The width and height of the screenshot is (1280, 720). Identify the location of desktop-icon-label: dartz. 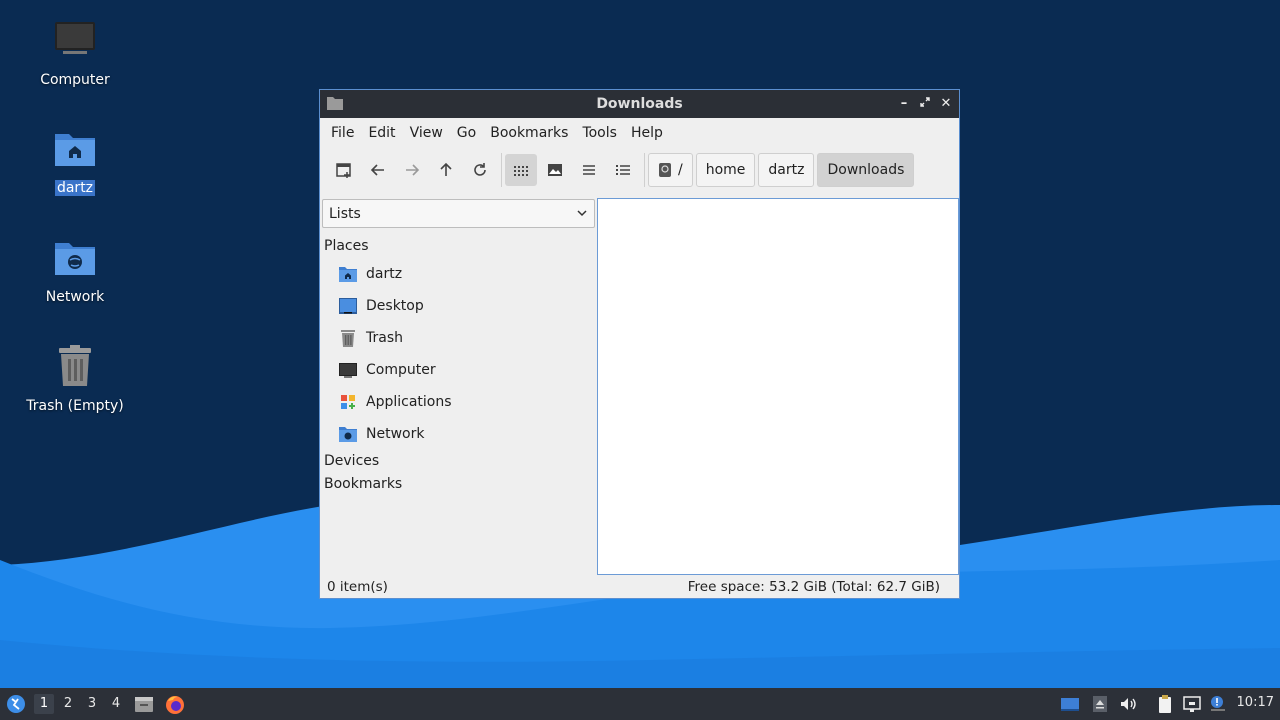
(75, 188).